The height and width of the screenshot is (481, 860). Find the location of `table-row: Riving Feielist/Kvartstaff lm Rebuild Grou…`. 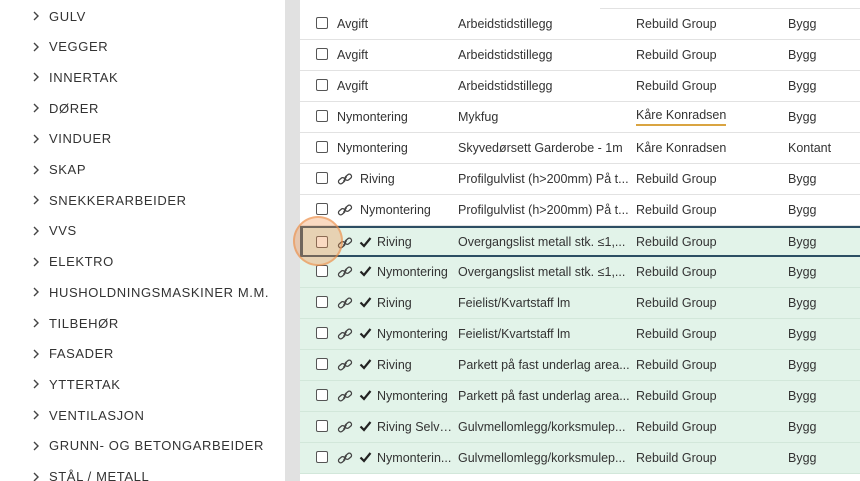

table-row: Riving Feielist/Kvartstaff lm Rebuild Grou… is located at coordinates (580, 303).